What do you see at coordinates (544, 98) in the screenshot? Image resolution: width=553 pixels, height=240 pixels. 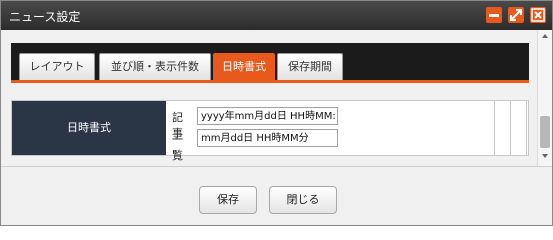 I see `vertical-scrollbar` at bounding box center [544, 98].